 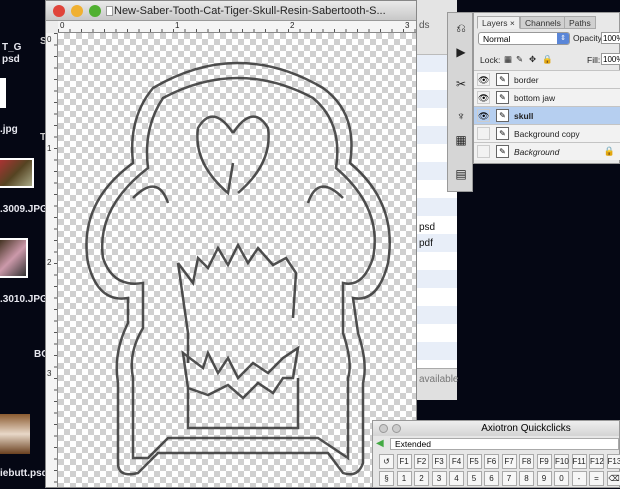 I want to click on key-button: F10, so click(x=561, y=461).